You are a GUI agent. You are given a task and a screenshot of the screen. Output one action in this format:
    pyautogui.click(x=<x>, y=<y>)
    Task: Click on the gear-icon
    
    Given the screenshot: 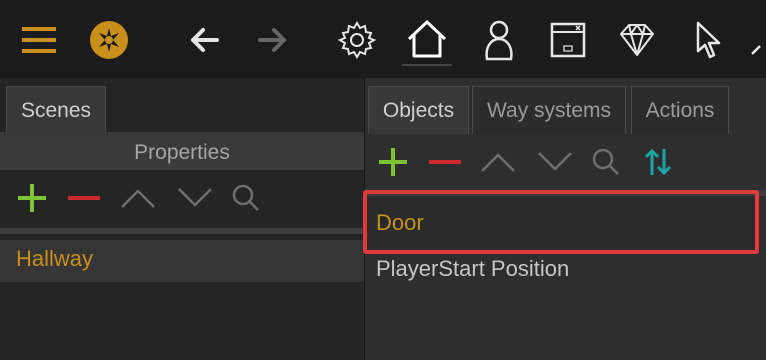 What is the action you would take?
    pyautogui.click(x=357, y=40)
    